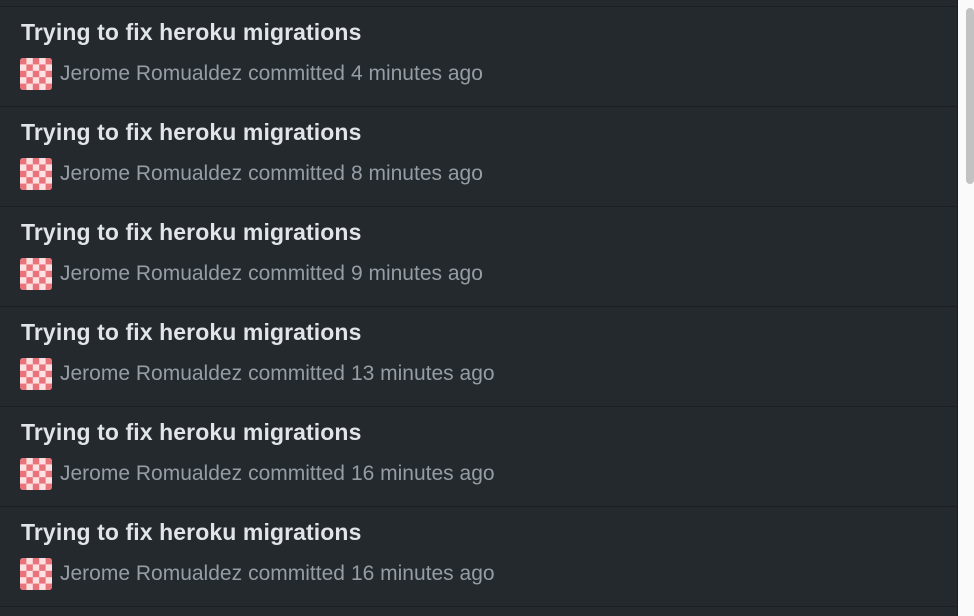 This screenshot has width=974, height=616. Describe the element at coordinates (478, 3) in the screenshot. I see `list-top-divider` at that location.